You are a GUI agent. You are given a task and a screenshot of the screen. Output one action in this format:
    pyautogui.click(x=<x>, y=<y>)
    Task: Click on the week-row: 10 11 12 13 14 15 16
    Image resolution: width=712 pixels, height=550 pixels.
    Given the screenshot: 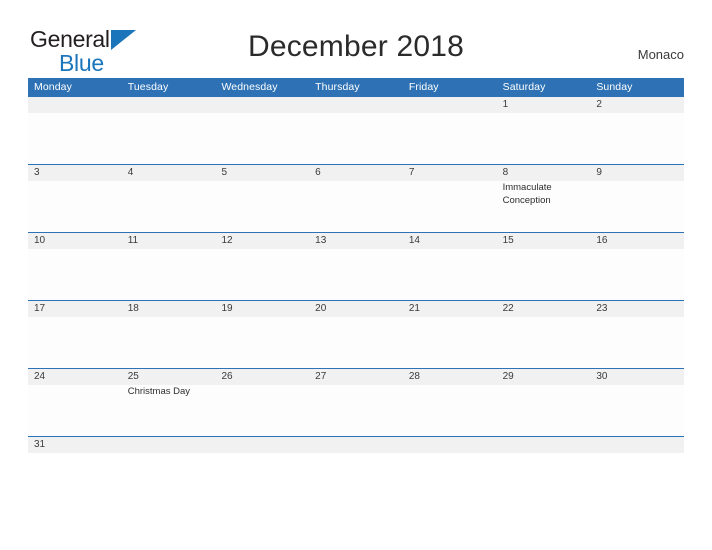 What is the action you would take?
    pyautogui.click(x=356, y=266)
    